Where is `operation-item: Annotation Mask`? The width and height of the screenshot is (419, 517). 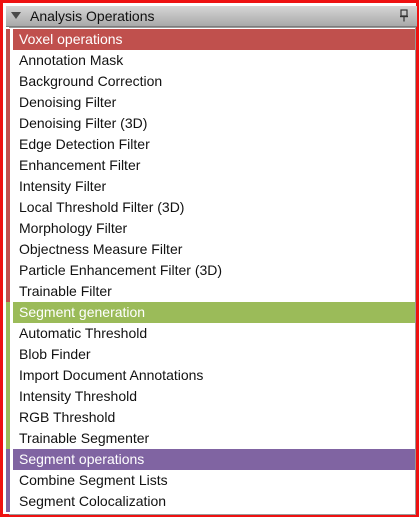
operation-item: Annotation Mask is located at coordinates (214, 60).